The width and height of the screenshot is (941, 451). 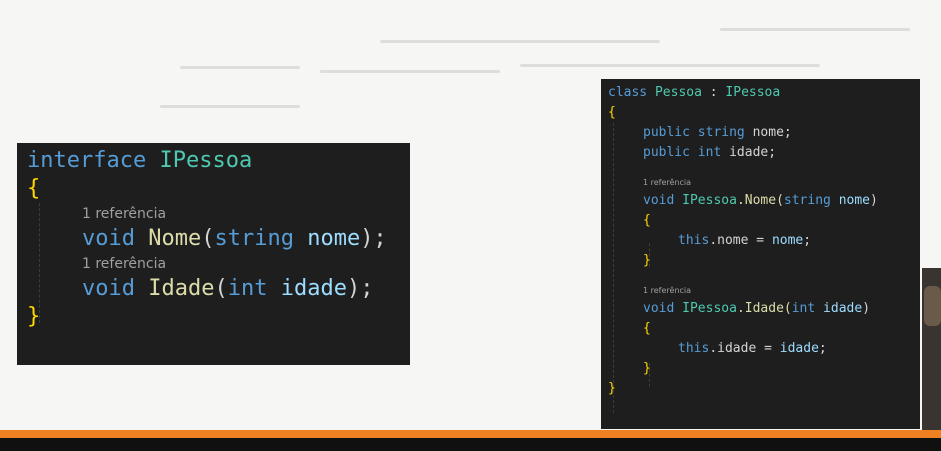 What do you see at coordinates (931, 353) in the screenshot?
I see `webcam-overlay` at bounding box center [931, 353].